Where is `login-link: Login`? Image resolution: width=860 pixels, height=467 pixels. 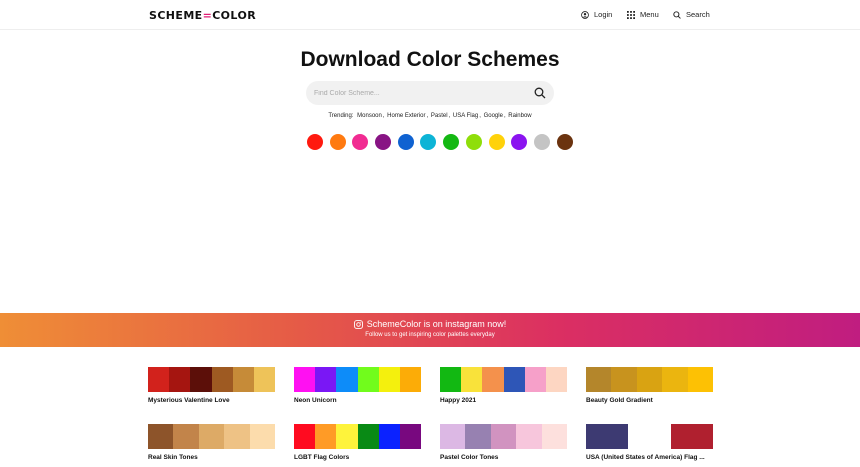
login-link: Login is located at coordinates (596, 14).